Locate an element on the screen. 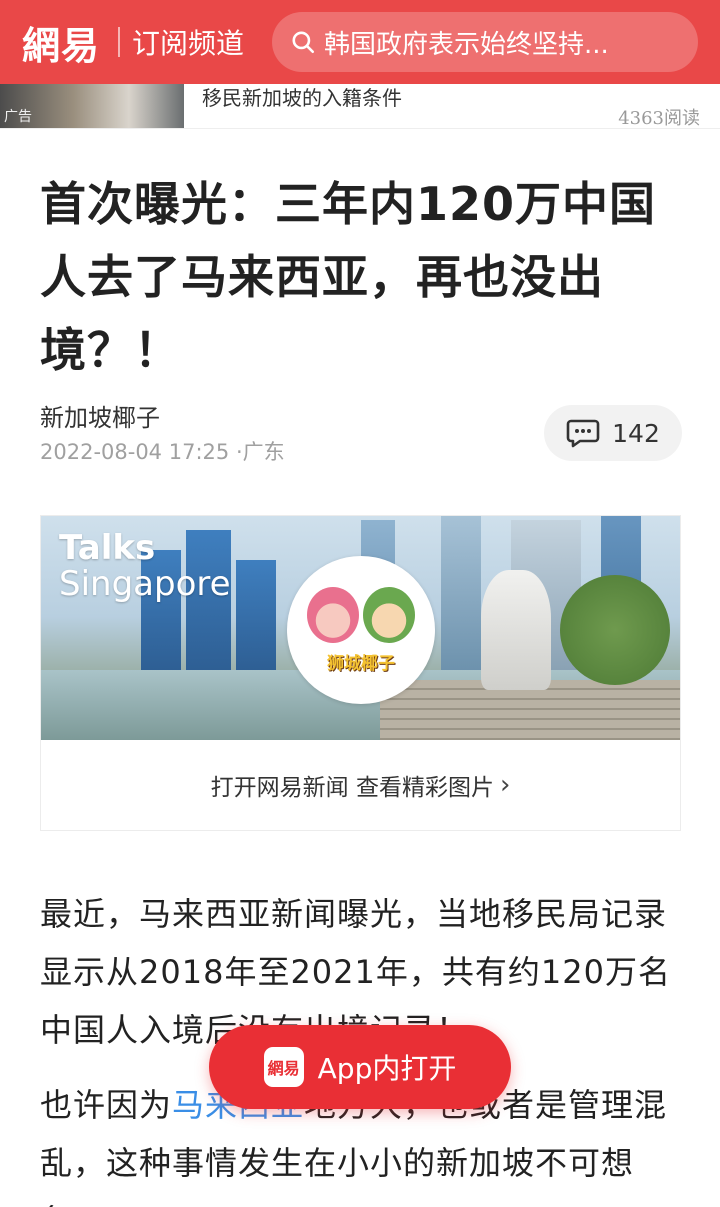 The image size is (720, 1207). open-app-images-link: 打开网易新闻 查看精彩图片 › is located at coordinates (360, 785).